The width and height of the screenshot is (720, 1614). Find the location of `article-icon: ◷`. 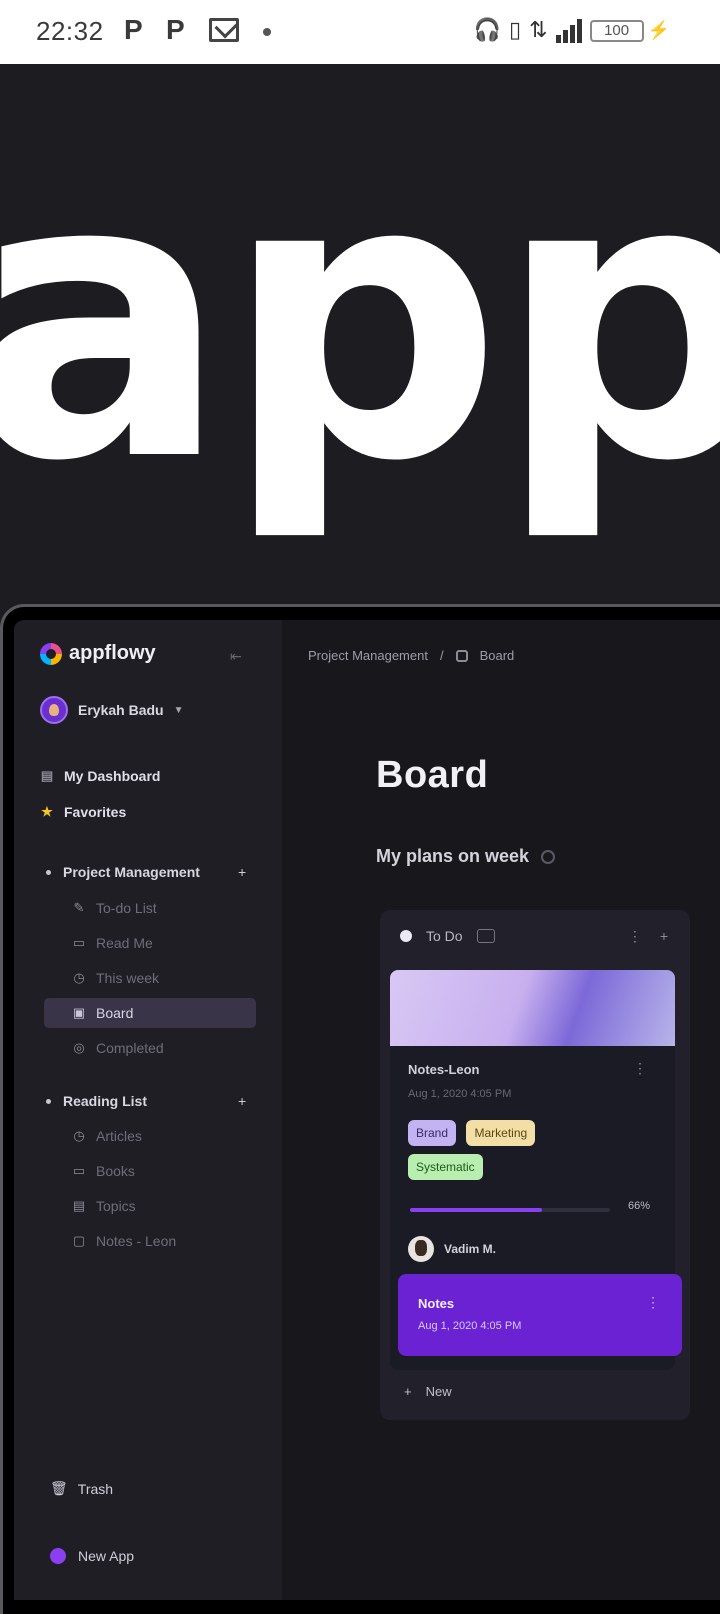

article-icon: ◷ is located at coordinates (79, 1135).